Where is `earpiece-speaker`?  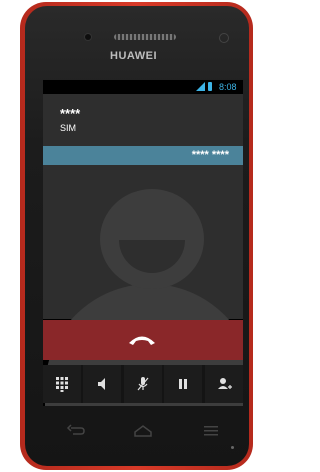 earpiece-speaker is located at coordinates (145, 37).